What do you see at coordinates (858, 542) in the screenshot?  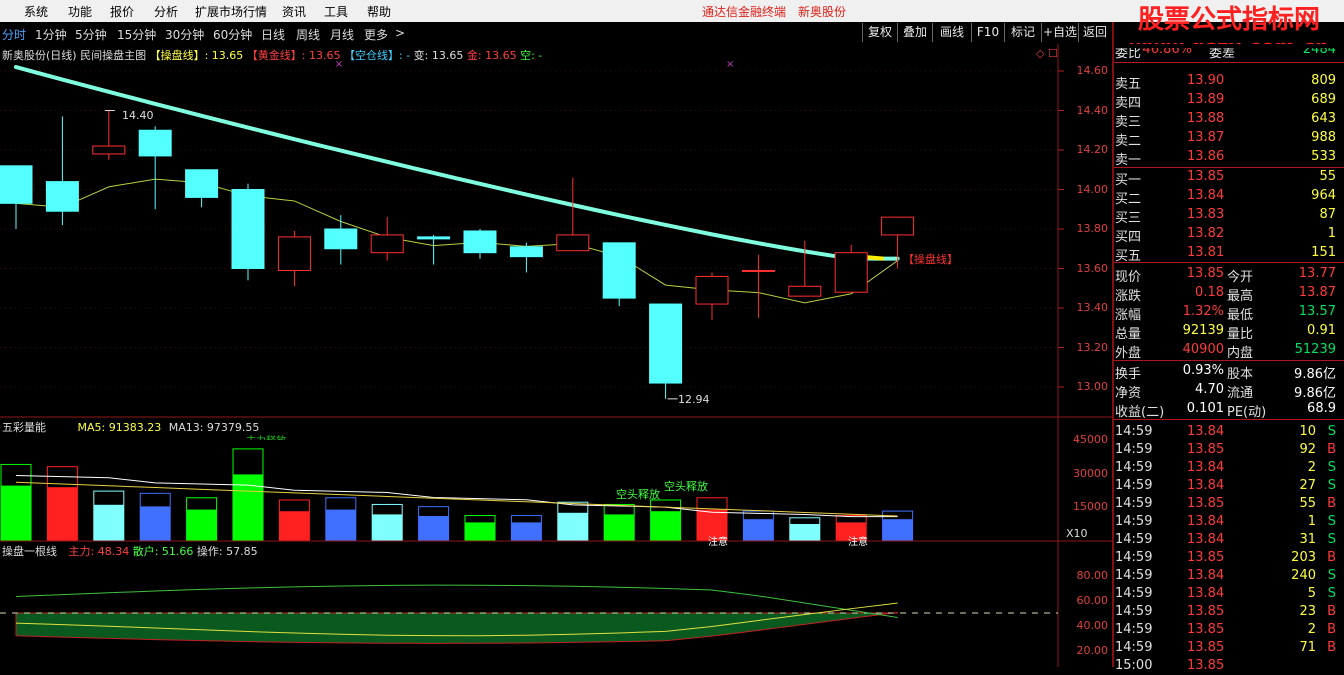 I see `volume-signal-label: 注意` at bounding box center [858, 542].